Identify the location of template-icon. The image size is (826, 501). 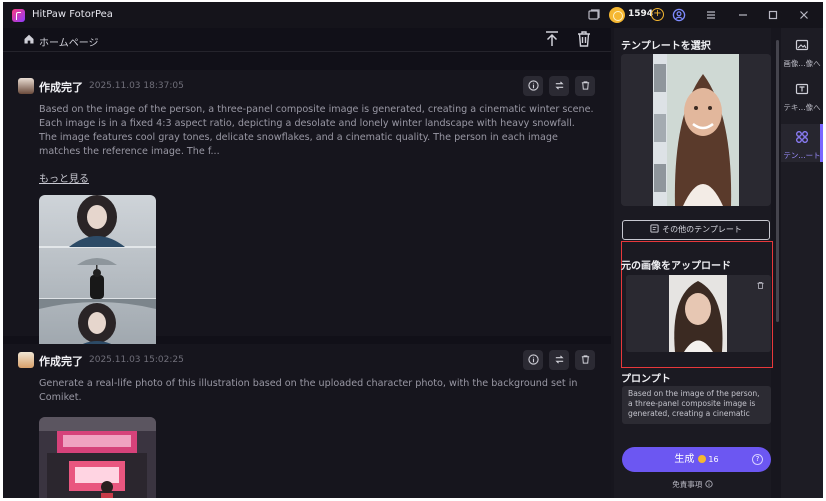
(654, 228).